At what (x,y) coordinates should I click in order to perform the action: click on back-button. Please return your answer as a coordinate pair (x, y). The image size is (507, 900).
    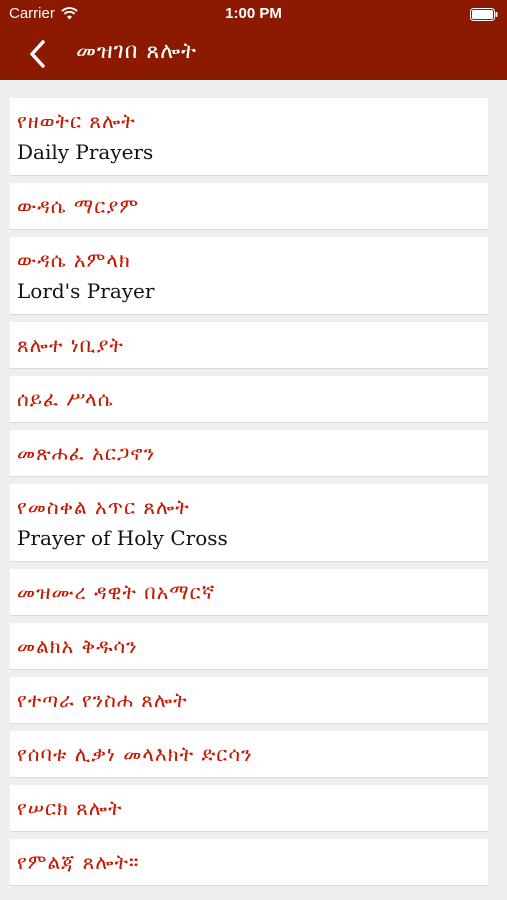
    Looking at the image, I should click on (41, 54).